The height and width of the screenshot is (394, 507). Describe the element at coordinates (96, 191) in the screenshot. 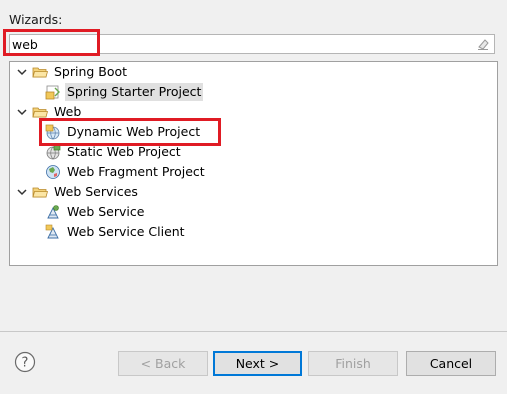

I see `tree-item-label: Web Services` at that location.